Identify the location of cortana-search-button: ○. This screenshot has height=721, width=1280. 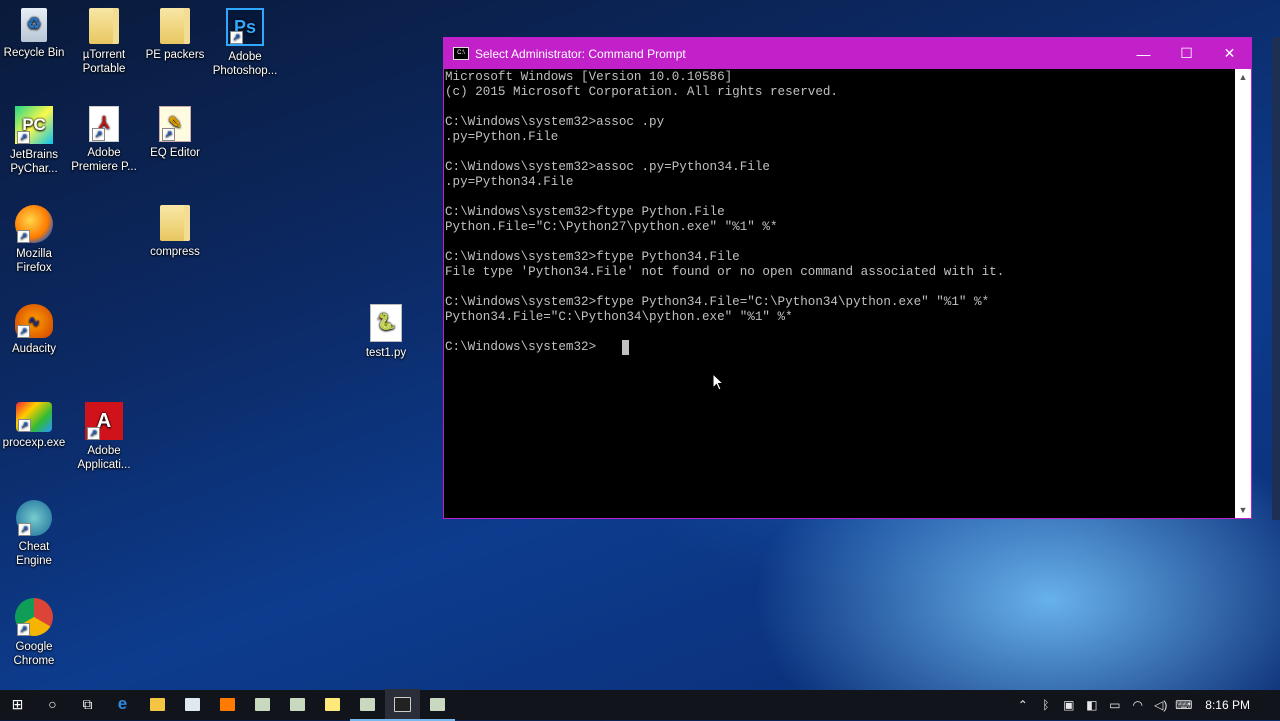
(52, 704).